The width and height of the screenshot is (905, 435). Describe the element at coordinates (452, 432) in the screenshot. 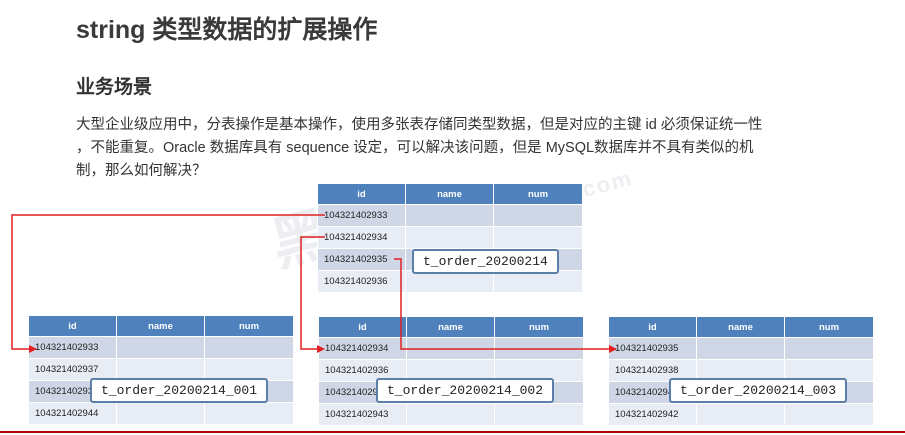

I see `bottom-divider` at that location.